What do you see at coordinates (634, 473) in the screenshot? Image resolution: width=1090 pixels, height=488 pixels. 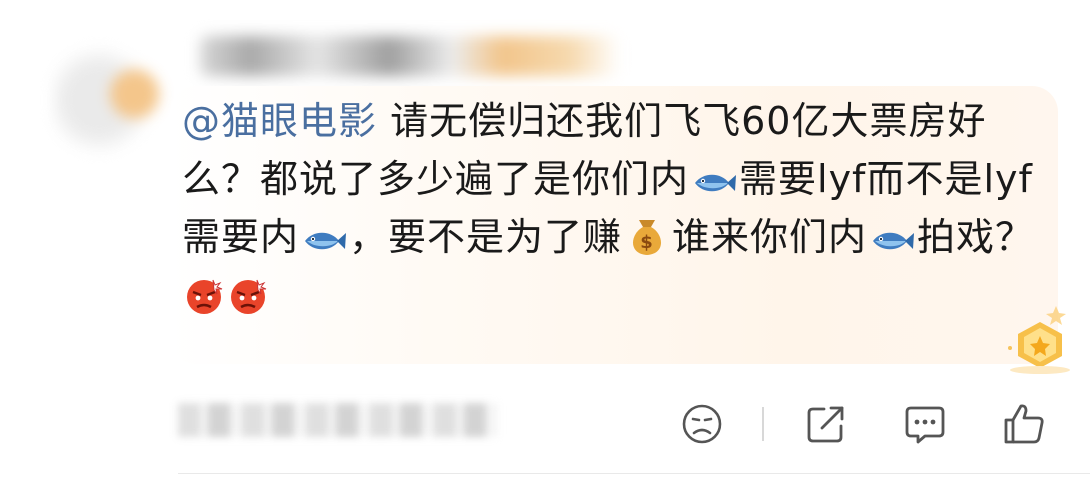 I see `bottom-divider` at bounding box center [634, 473].